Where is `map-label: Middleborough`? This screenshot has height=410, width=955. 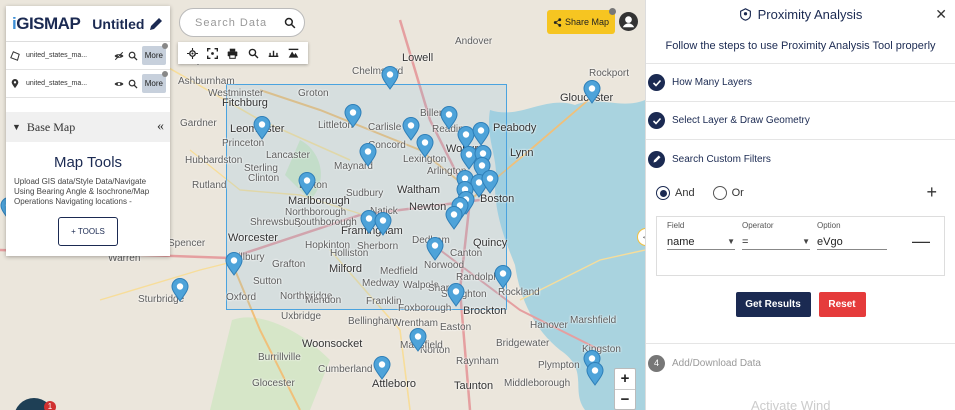 map-label: Middleborough is located at coordinates (537, 383).